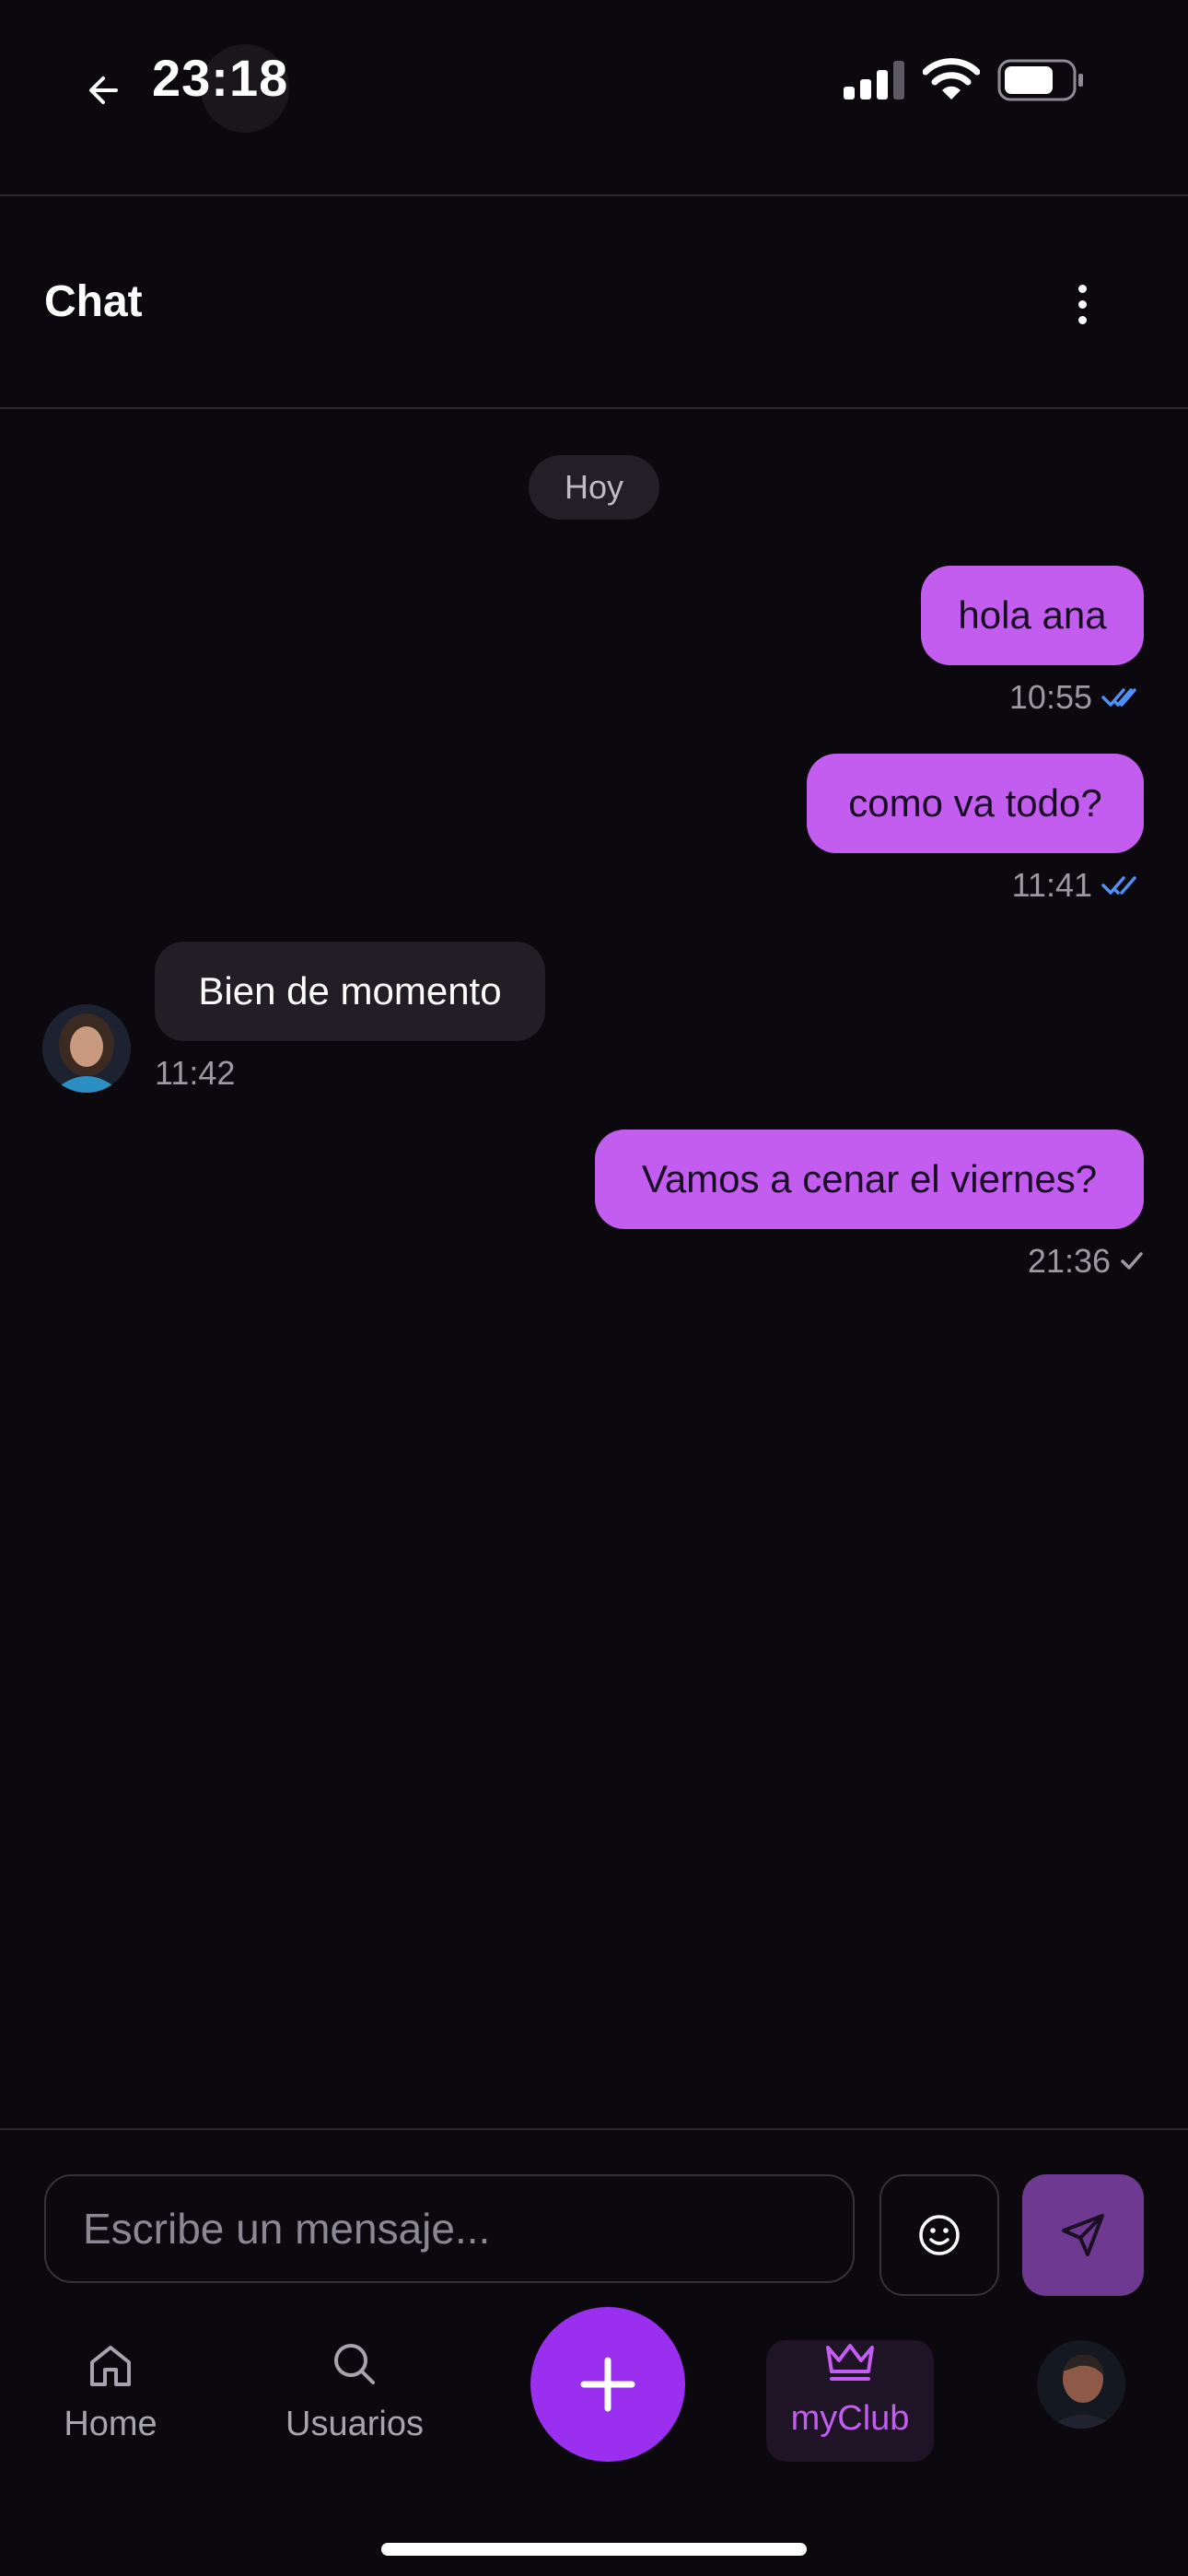  What do you see at coordinates (111, 2404) in the screenshot?
I see `tab-home: Home` at bounding box center [111, 2404].